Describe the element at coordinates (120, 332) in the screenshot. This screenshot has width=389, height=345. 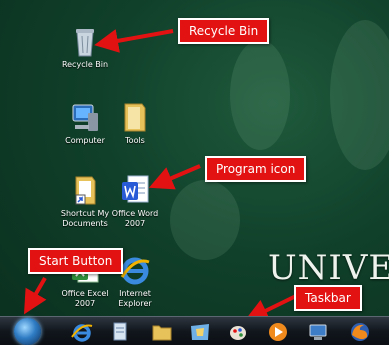
I see `taskbar-document-icon` at that location.